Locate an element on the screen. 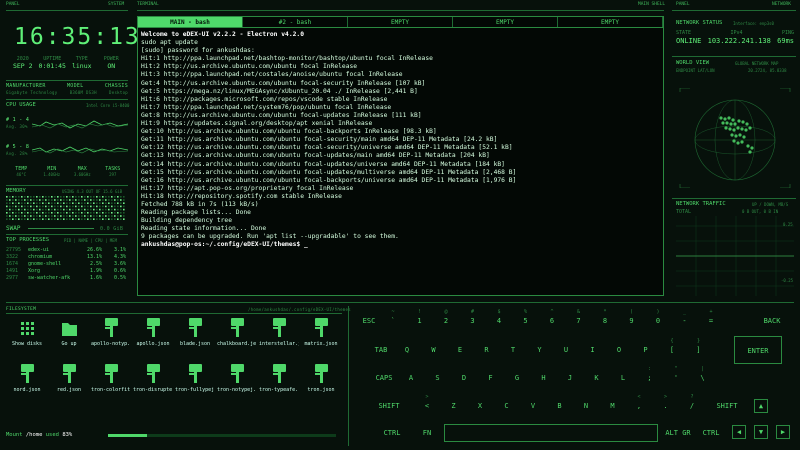 This screenshot has height=450, width=800. key-tab: TAB is located at coordinates (381, 351).